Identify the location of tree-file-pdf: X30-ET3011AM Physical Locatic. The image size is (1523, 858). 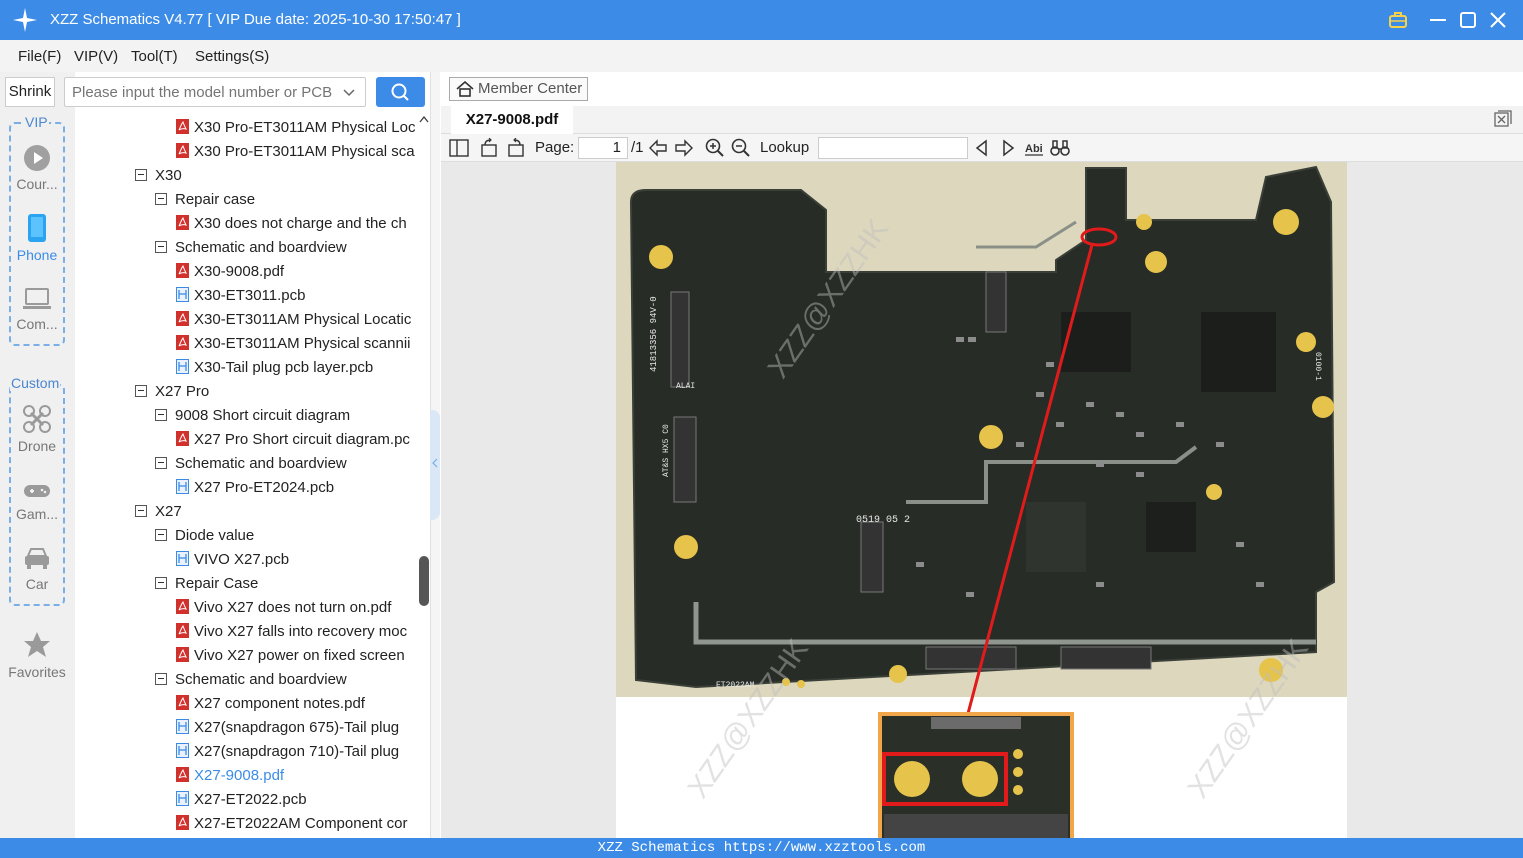
(293, 320).